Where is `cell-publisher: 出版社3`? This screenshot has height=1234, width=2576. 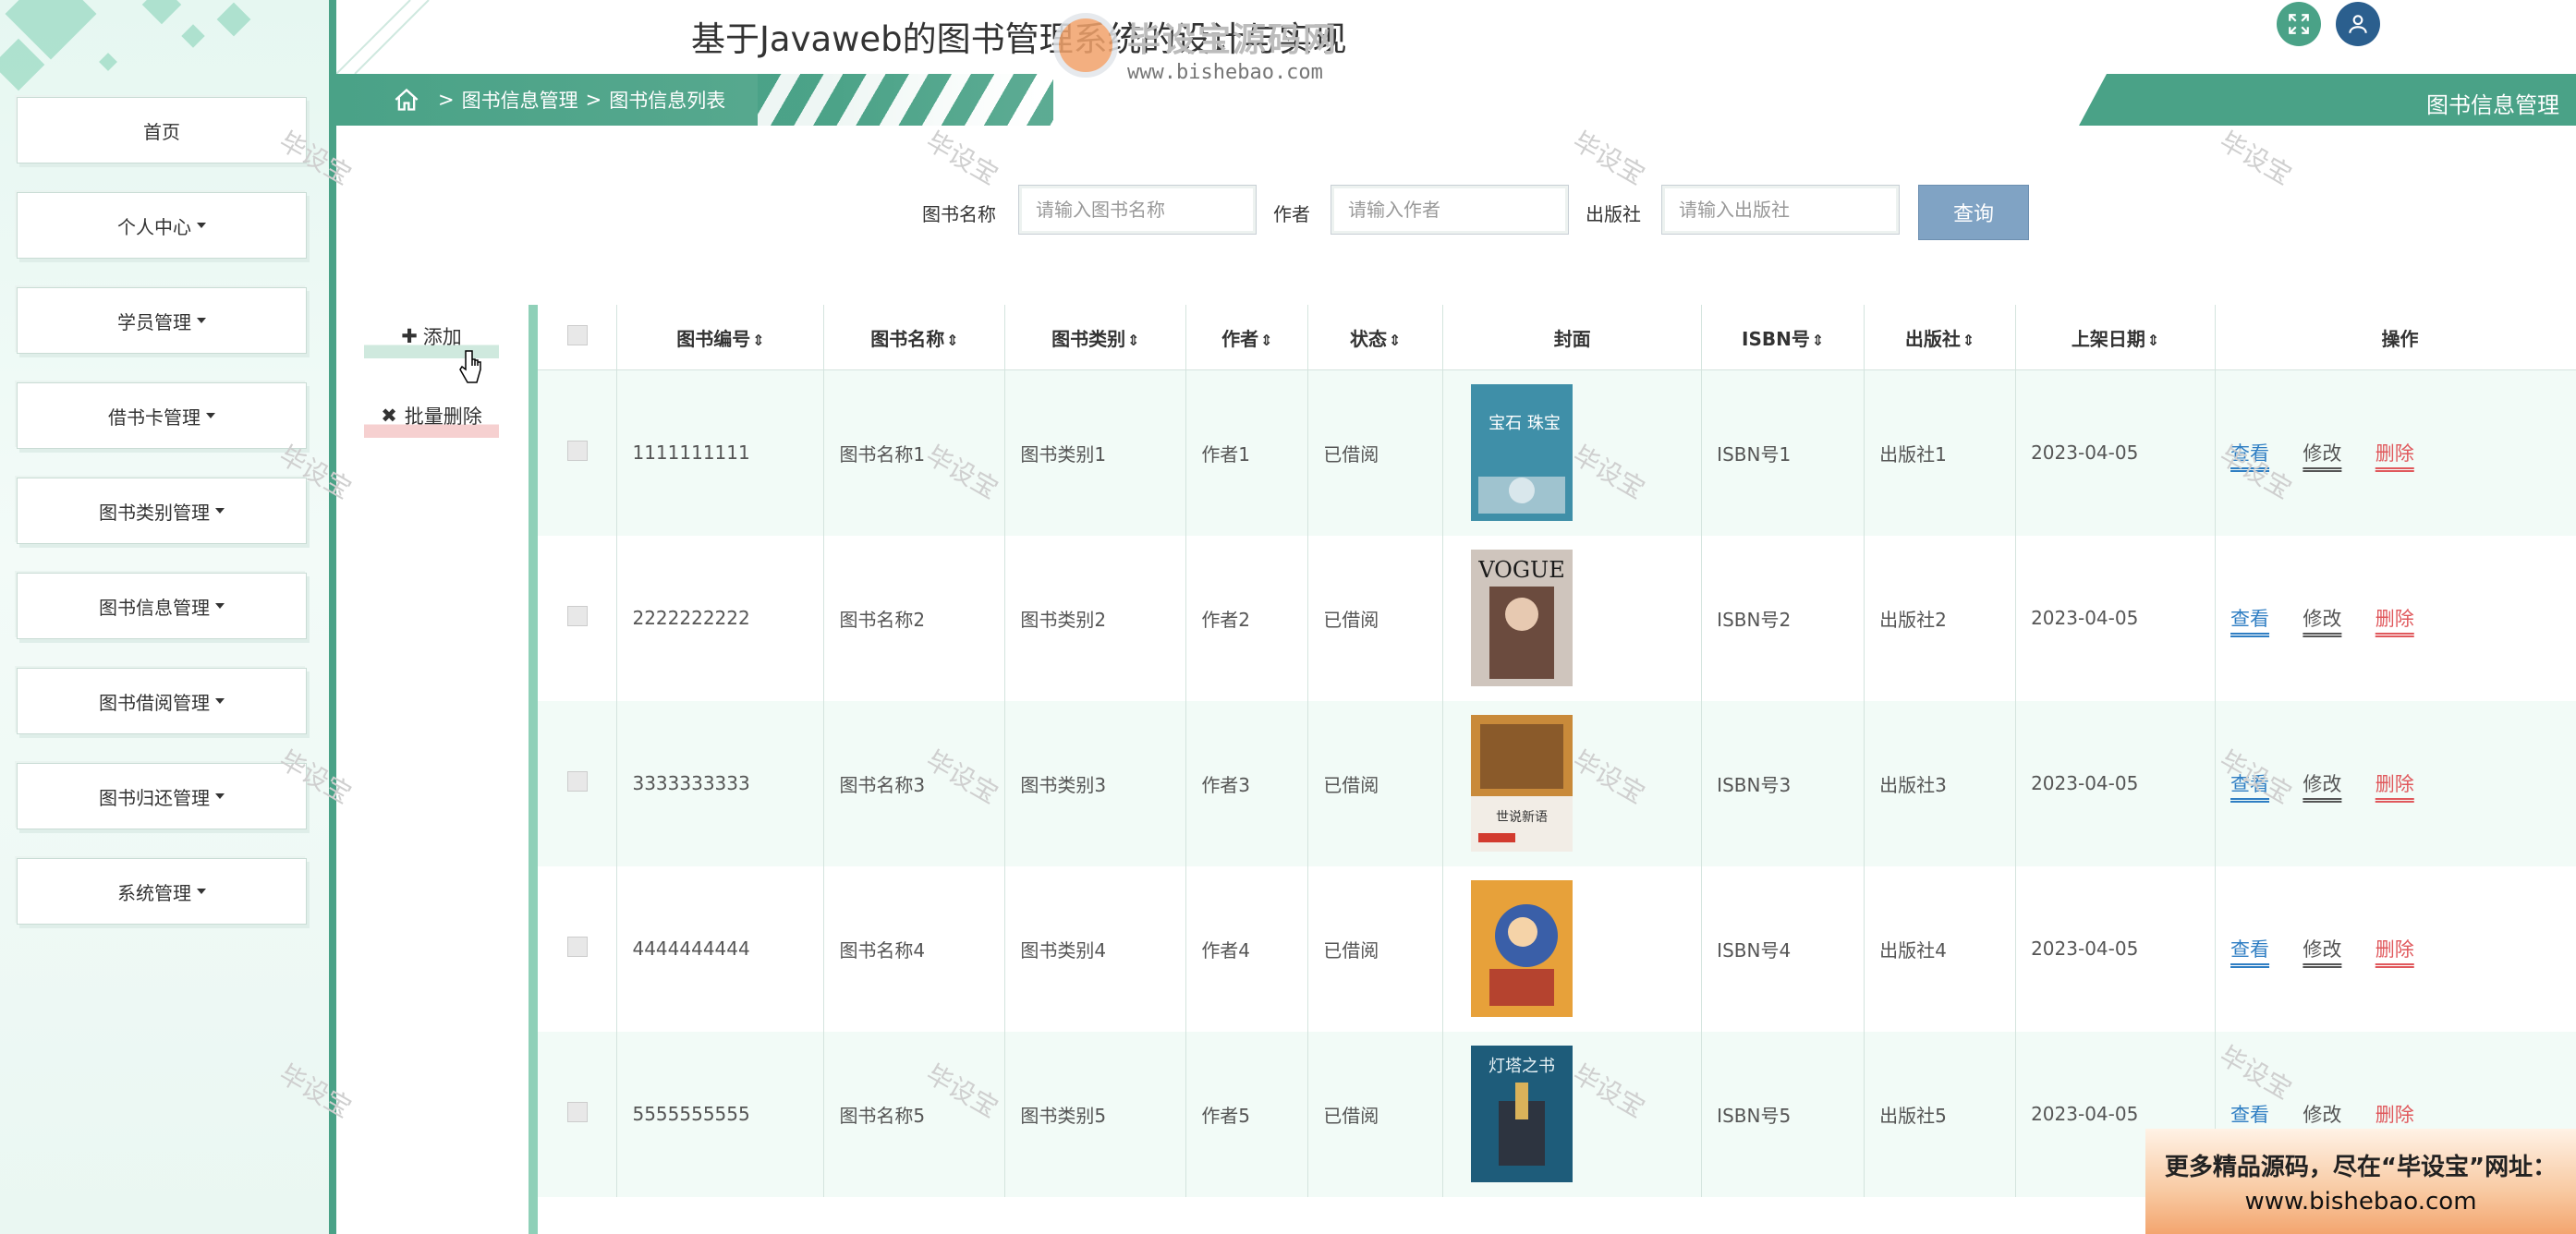
cell-publisher: 出版社3 is located at coordinates (1940, 783).